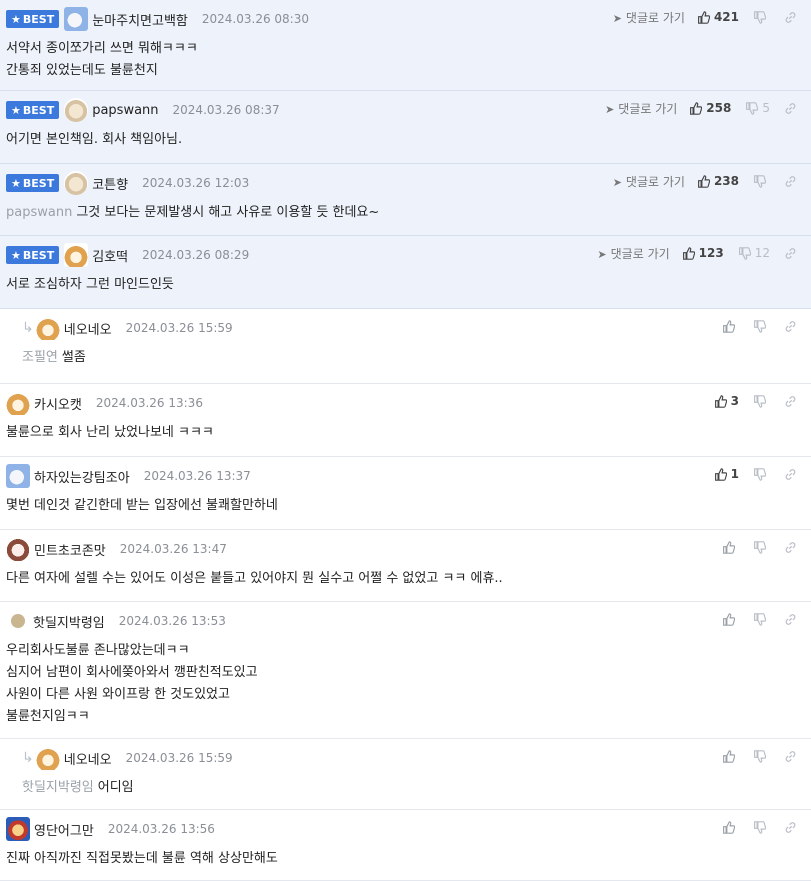  I want to click on comment-line: 사원이 다른 사원 와이프랑 한 것도있었고, so click(118, 694).